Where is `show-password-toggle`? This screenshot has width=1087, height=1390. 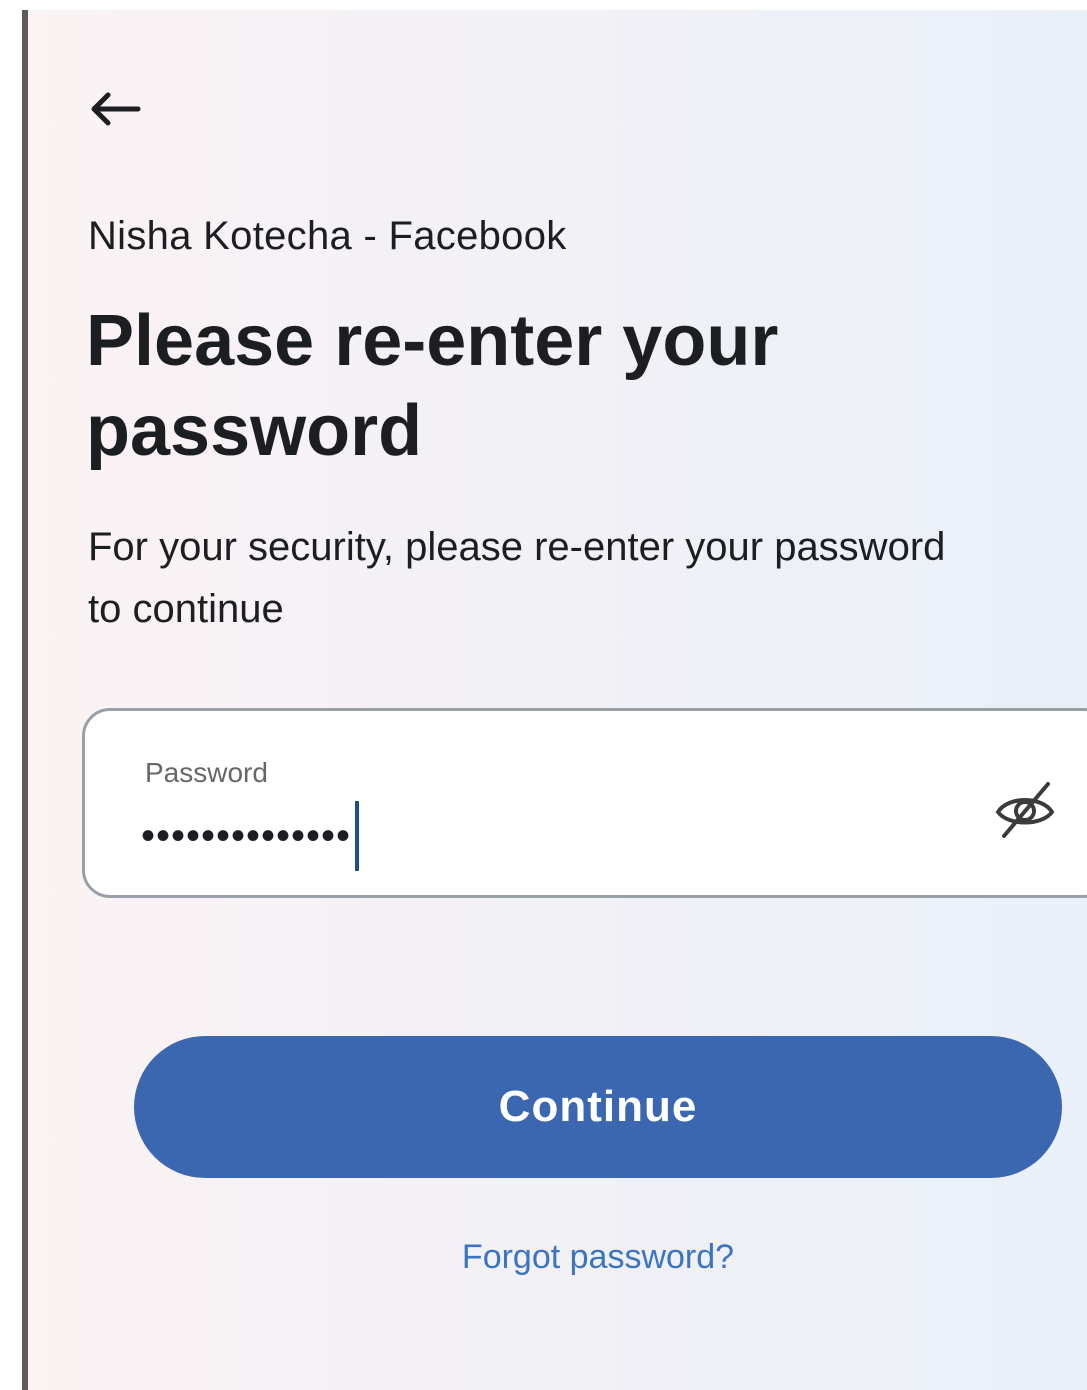 show-password-toggle is located at coordinates (1025, 809).